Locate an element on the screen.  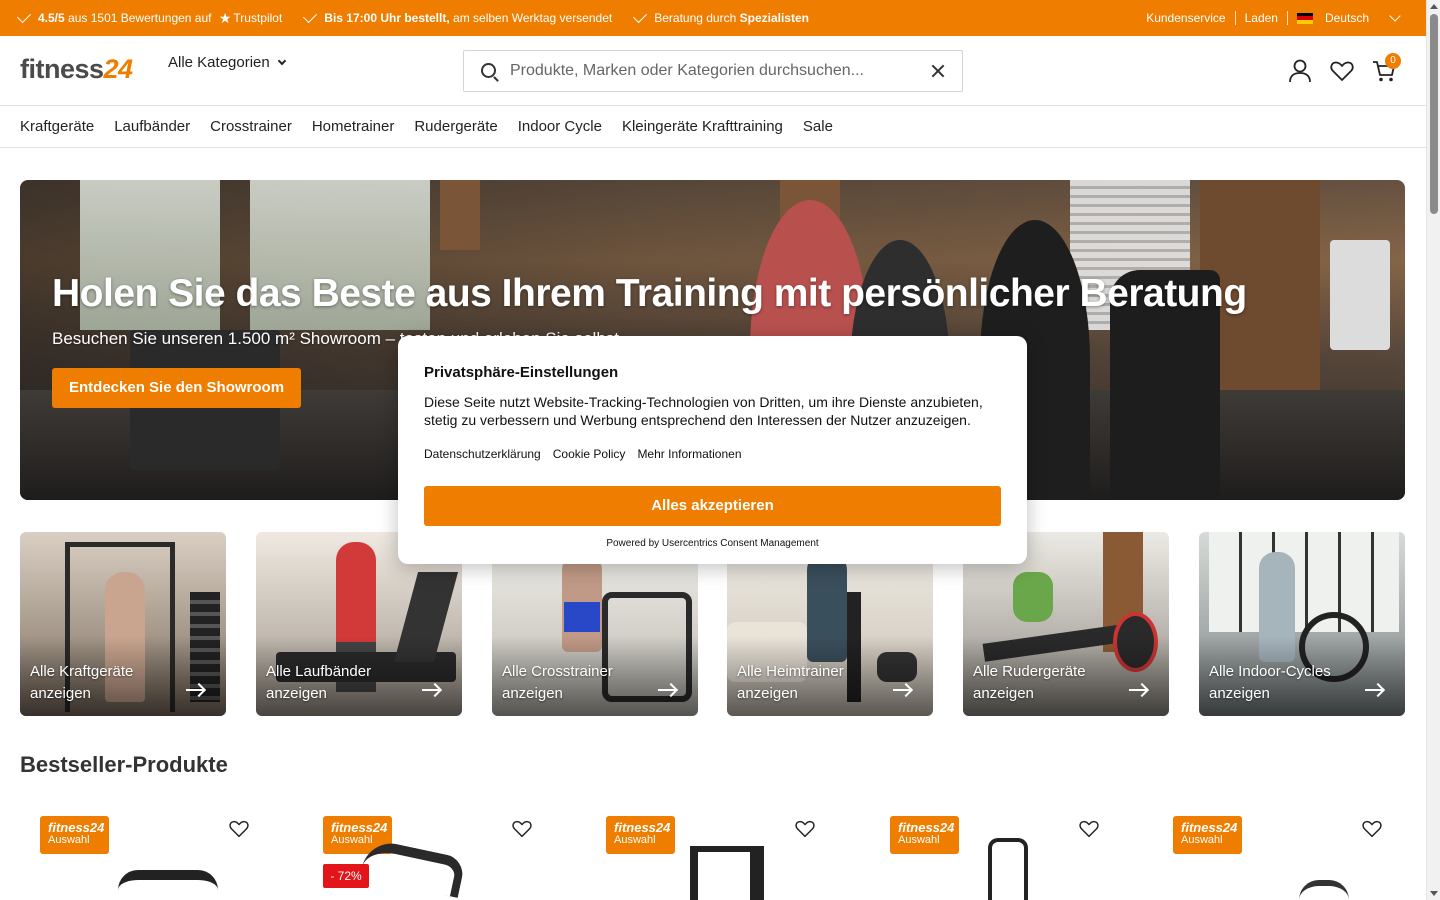
search-input is located at coordinates (710, 71).